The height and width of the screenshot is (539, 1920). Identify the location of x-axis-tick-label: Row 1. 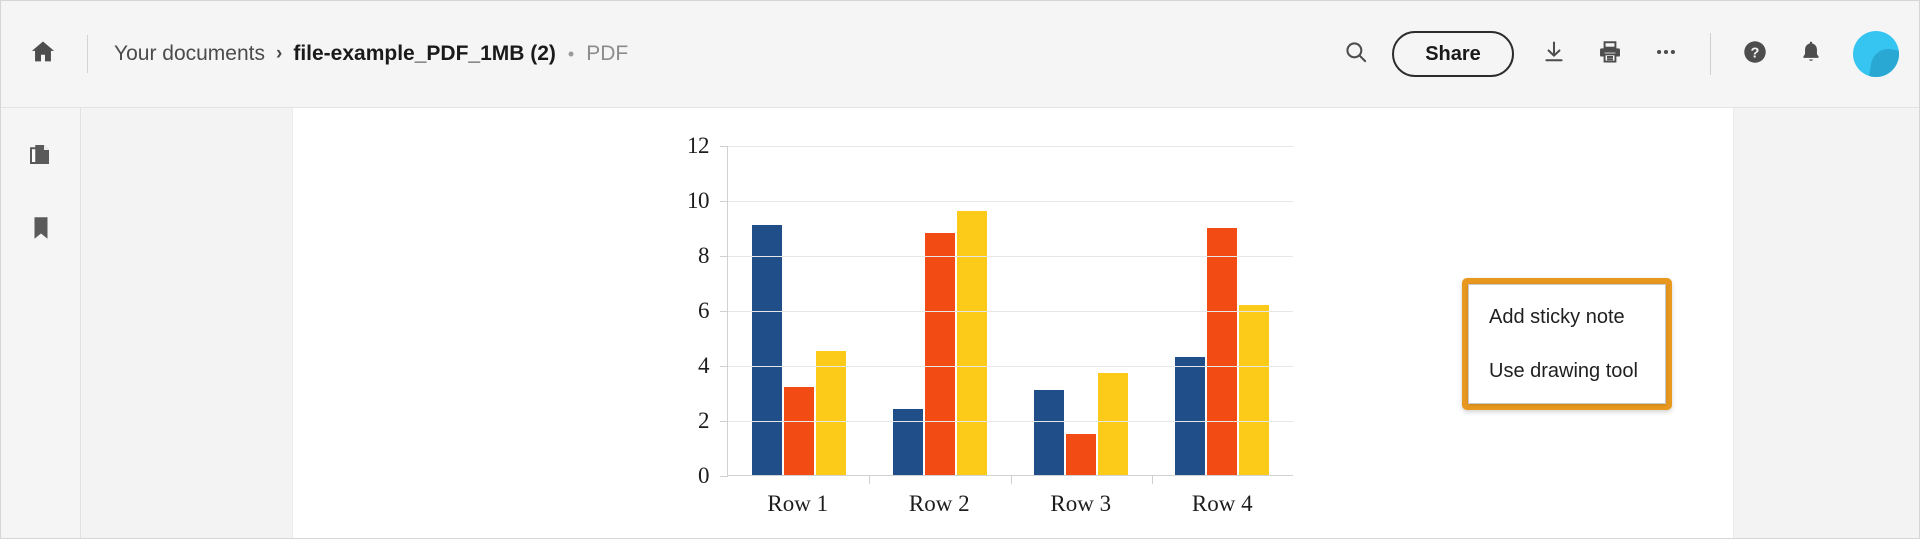
(798, 503).